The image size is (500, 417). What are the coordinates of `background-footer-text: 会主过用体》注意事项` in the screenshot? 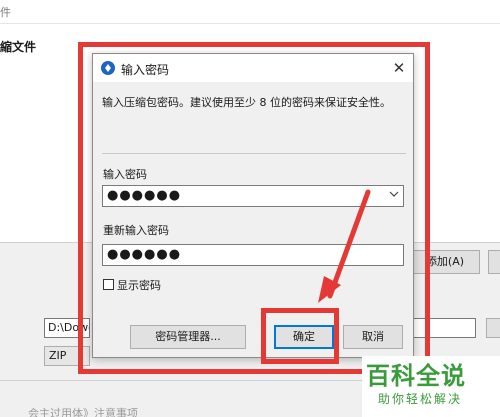 It's located at (83, 412).